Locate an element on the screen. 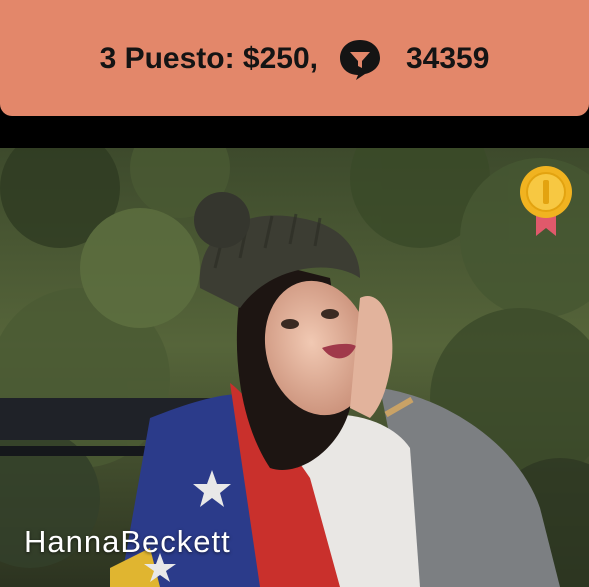  username-label: HannaBeckett is located at coordinates (127, 542).